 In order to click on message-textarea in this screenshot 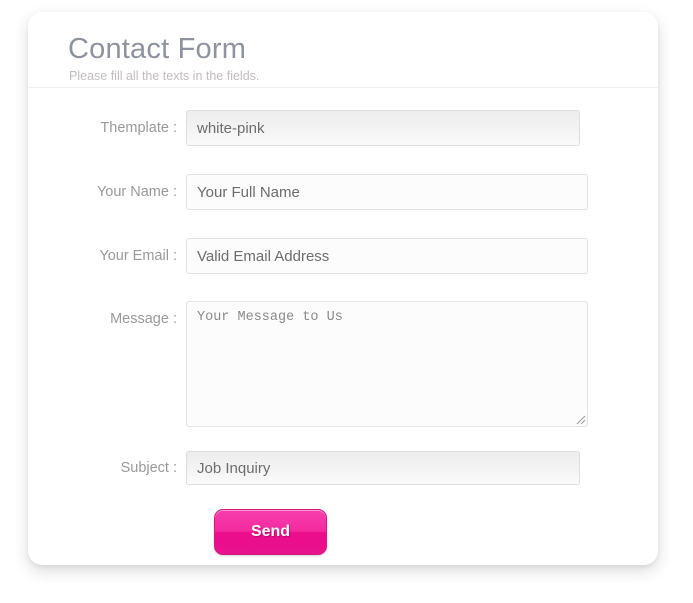, I will do `click(387, 364)`.